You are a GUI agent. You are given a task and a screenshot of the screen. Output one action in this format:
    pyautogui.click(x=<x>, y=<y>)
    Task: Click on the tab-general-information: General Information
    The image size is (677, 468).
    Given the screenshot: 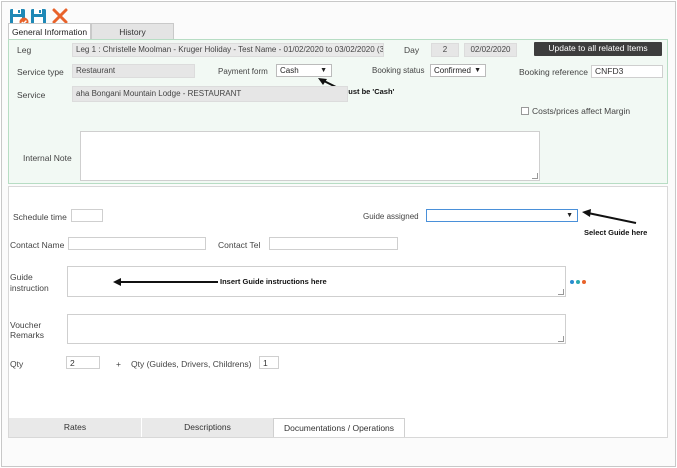 What is the action you would take?
    pyautogui.click(x=49, y=31)
    